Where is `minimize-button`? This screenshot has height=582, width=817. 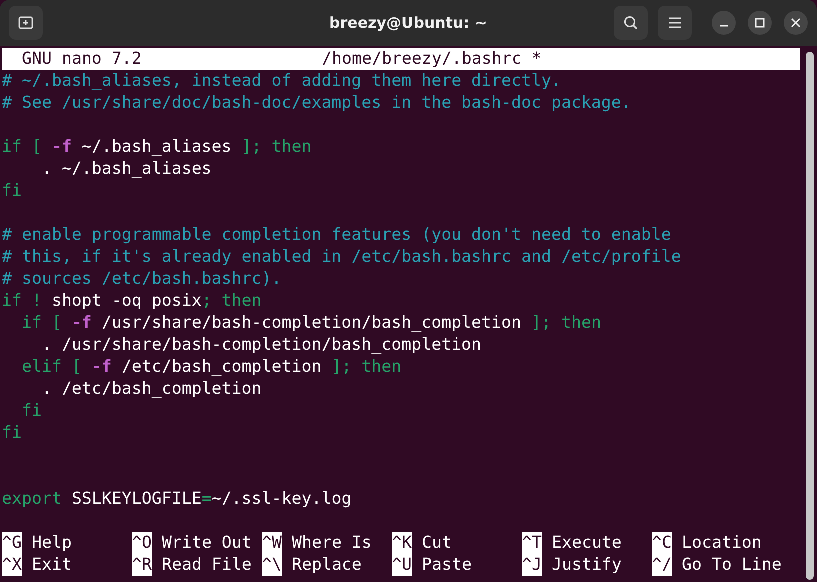
minimize-button is located at coordinates (724, 23).